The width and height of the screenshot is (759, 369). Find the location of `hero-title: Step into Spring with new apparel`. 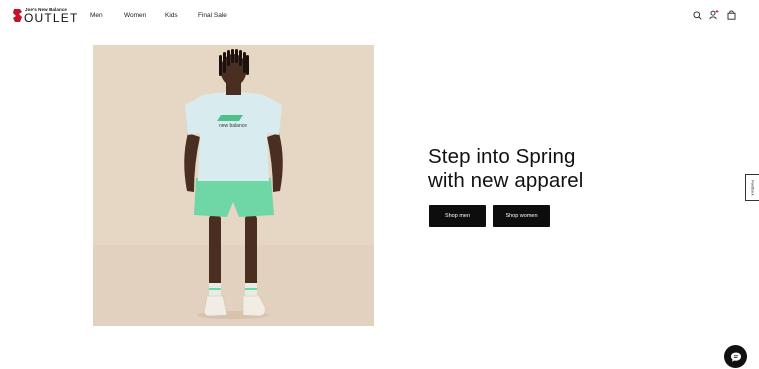

hero-title: Step into Spring with new apparel is located at coordinates (505, 169).